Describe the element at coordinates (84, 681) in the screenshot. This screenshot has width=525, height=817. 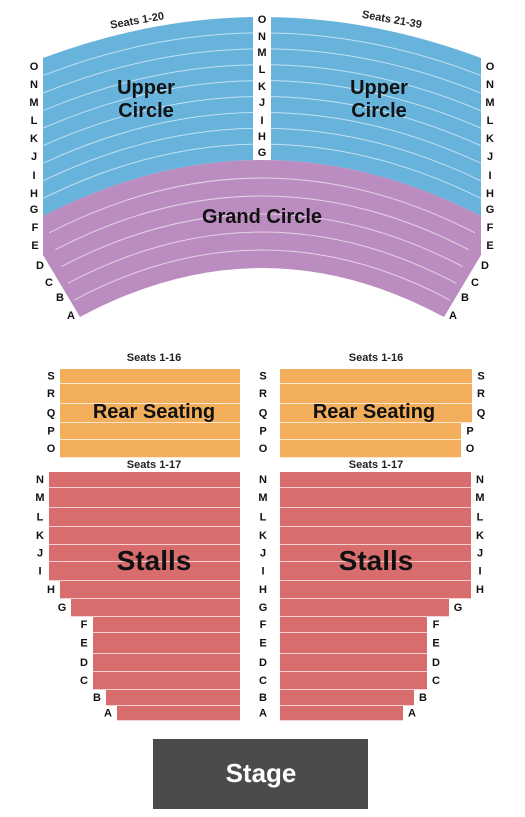
I see `stalls-row-label-left: C` at that location.